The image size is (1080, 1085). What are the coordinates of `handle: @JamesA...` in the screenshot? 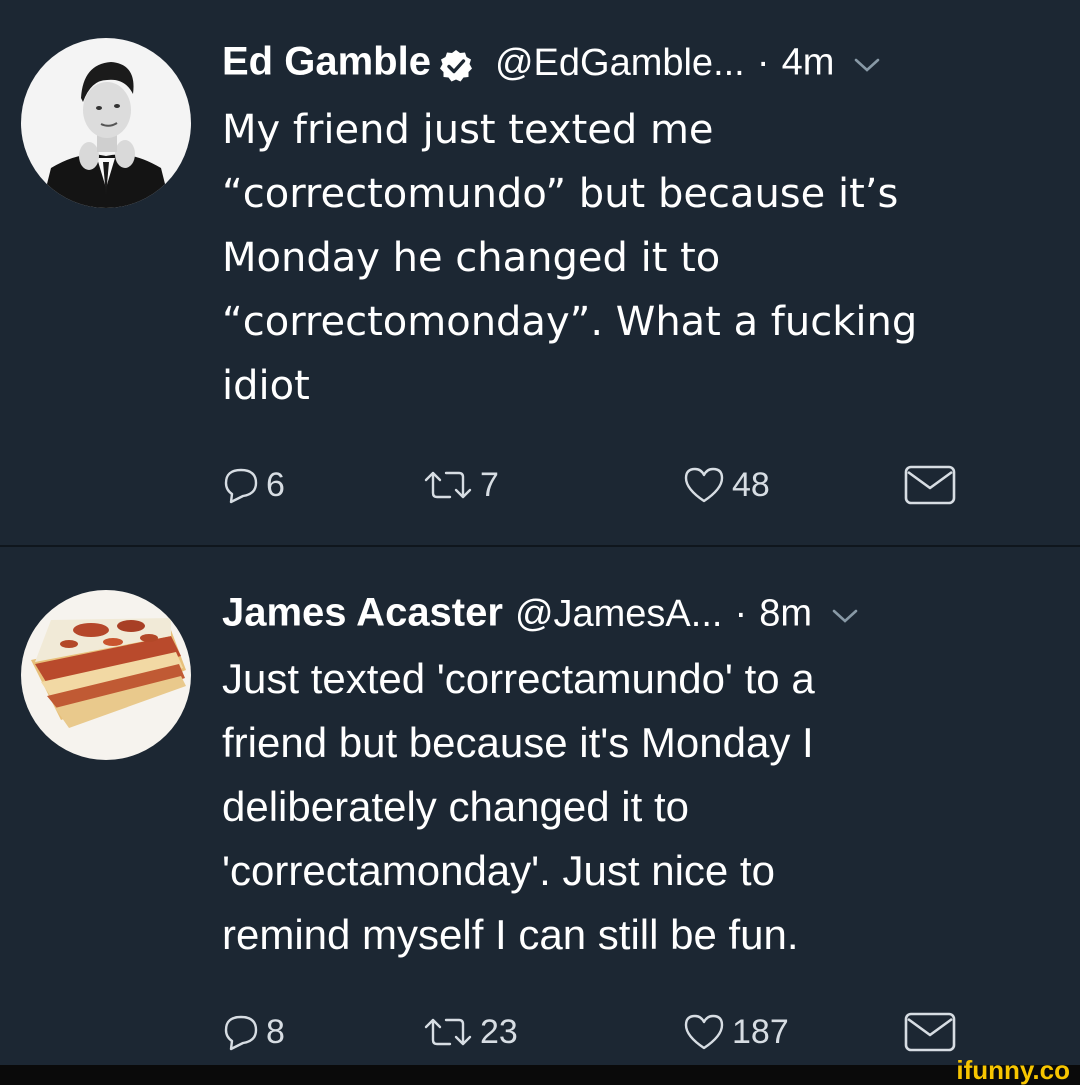 It's located at (619, 614).